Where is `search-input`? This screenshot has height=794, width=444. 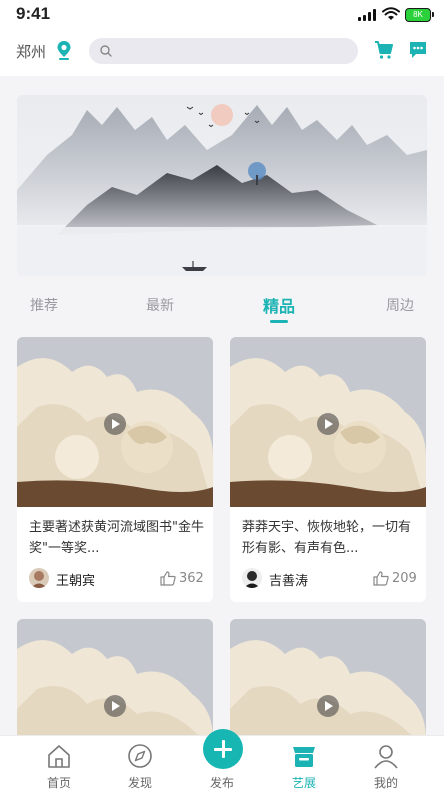
search-input is located at coordinates (223, 51).